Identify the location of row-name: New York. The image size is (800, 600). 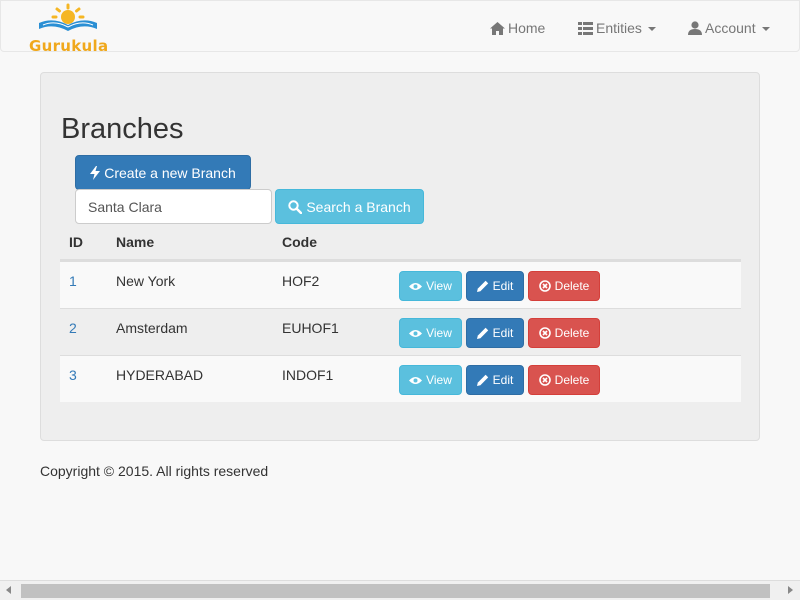
(146, 281).